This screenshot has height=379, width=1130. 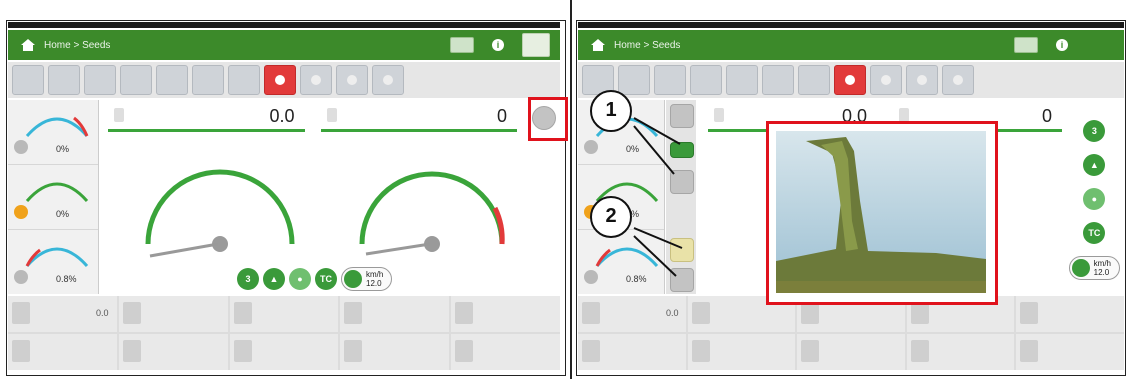 What do you see at coordinates (571, 189) in the screenshot?
I see `panel-divider` at bounding box center [571, 189].